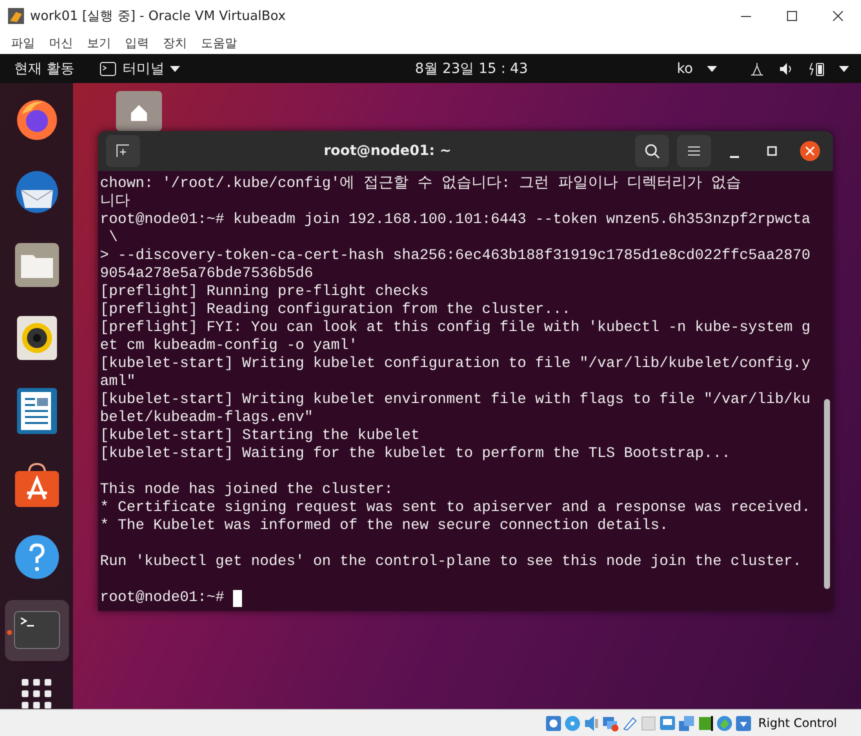 This screenshot has height=736, width=861. Describe the element at coordinates (207, 274) in the screenshot. I see `terminal-line: 9054a278e5a76bde7536b5d6` at that location.